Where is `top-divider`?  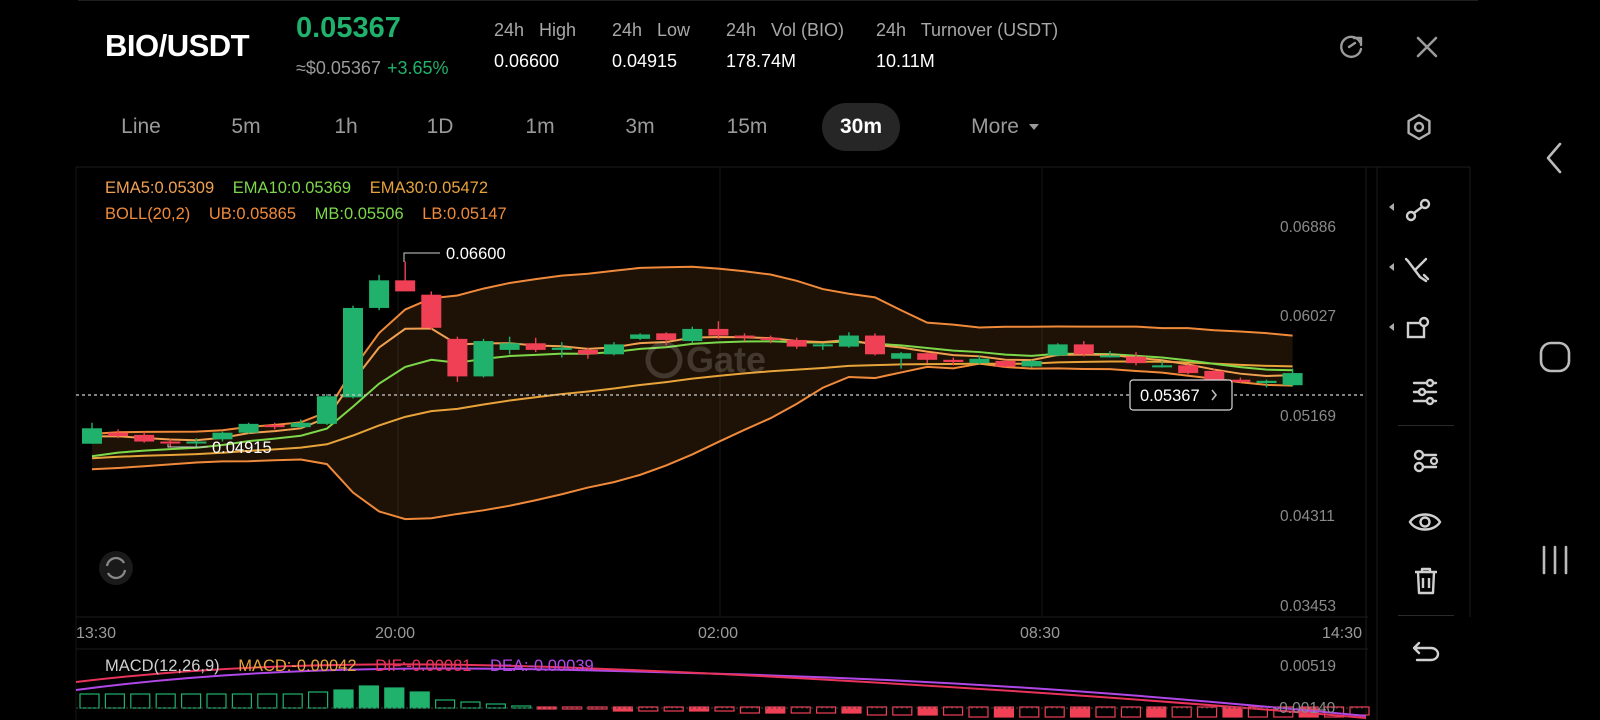
top-divider is located at coordinates (778, 0).